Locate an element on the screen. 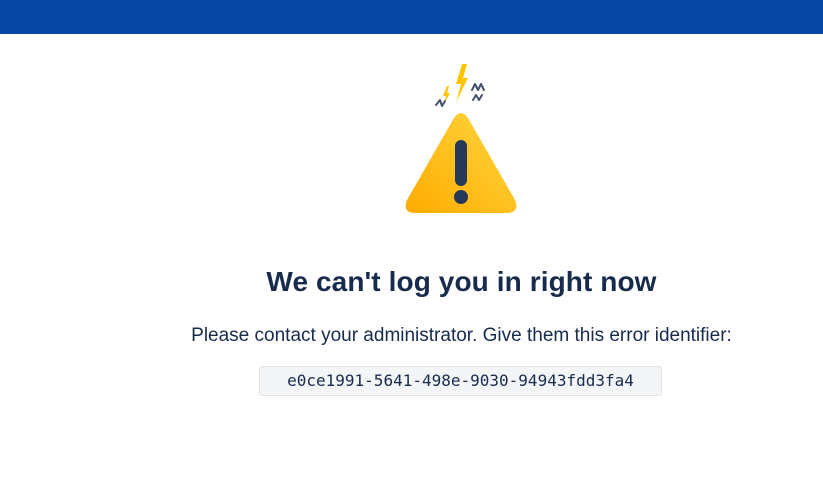 The width and height of the screenshot is (823, 500). error-title: We can't log you in right now is located at coordinates (461, 281).